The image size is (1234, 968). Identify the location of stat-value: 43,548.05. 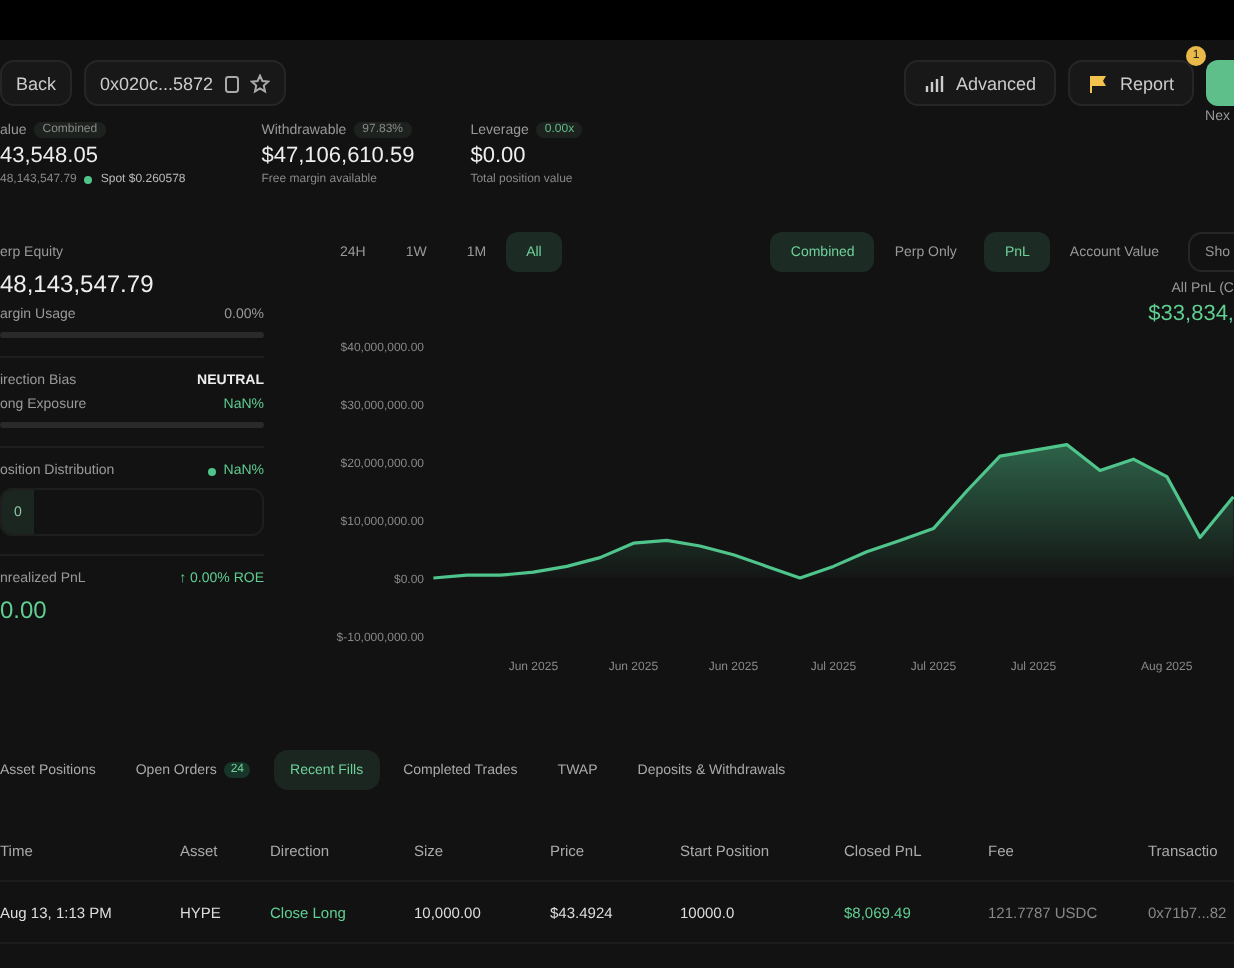
(50, 156).